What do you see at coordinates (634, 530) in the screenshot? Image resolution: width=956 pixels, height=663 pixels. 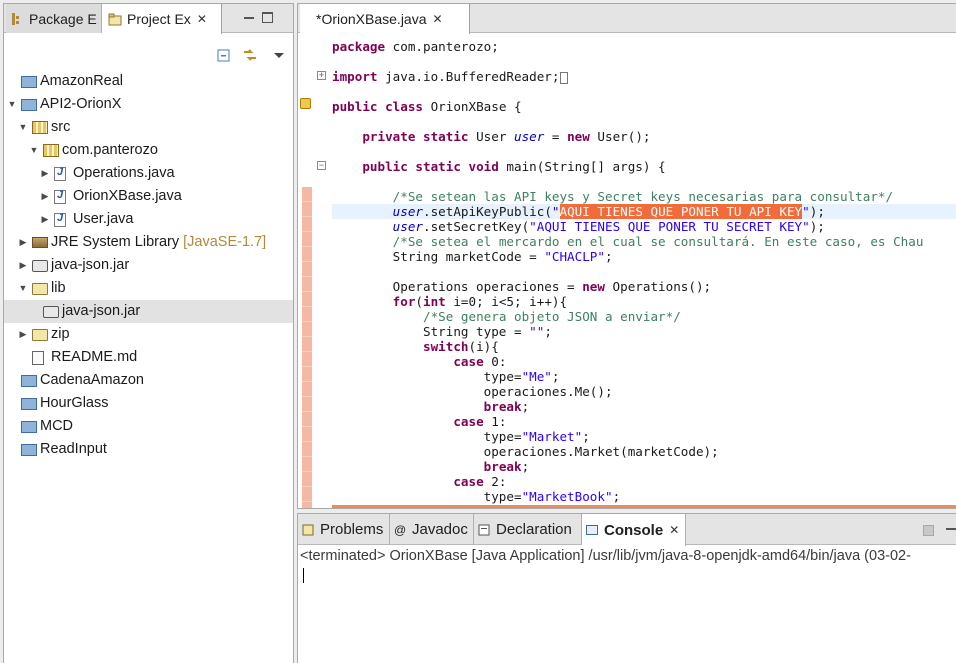 I see `tab-console: Console ✕` at bounding box center [634, 530].